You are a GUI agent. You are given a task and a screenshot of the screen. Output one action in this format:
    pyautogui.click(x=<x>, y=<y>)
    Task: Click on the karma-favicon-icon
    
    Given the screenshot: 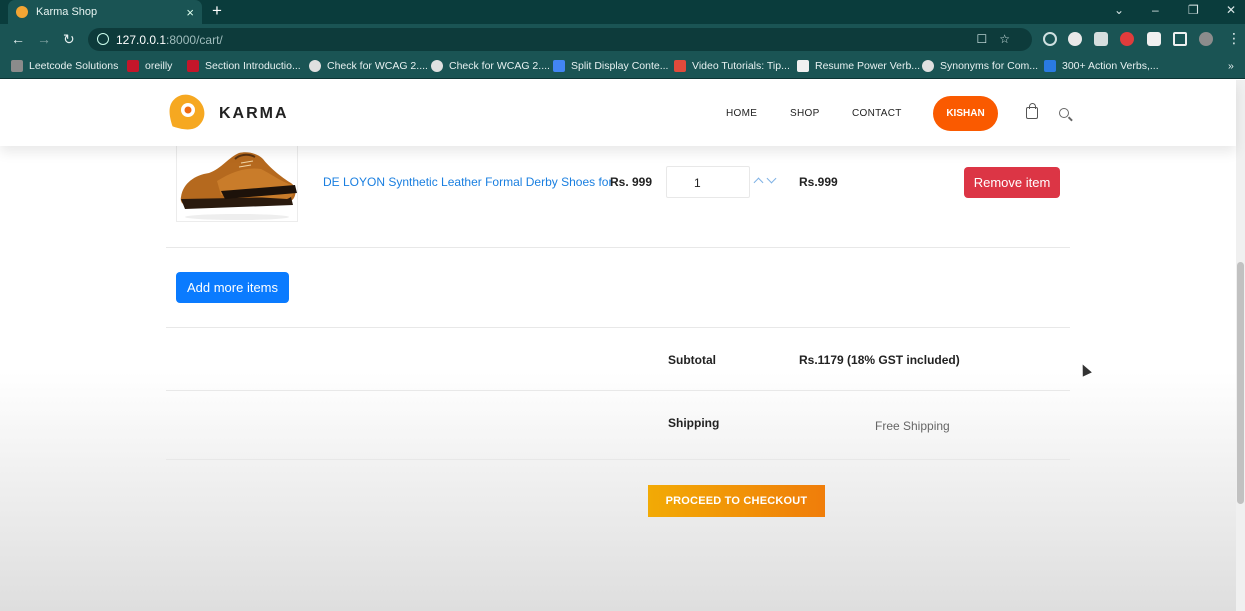 What is the action you would take?
    pyautogui.click(x=22, y=12)
    